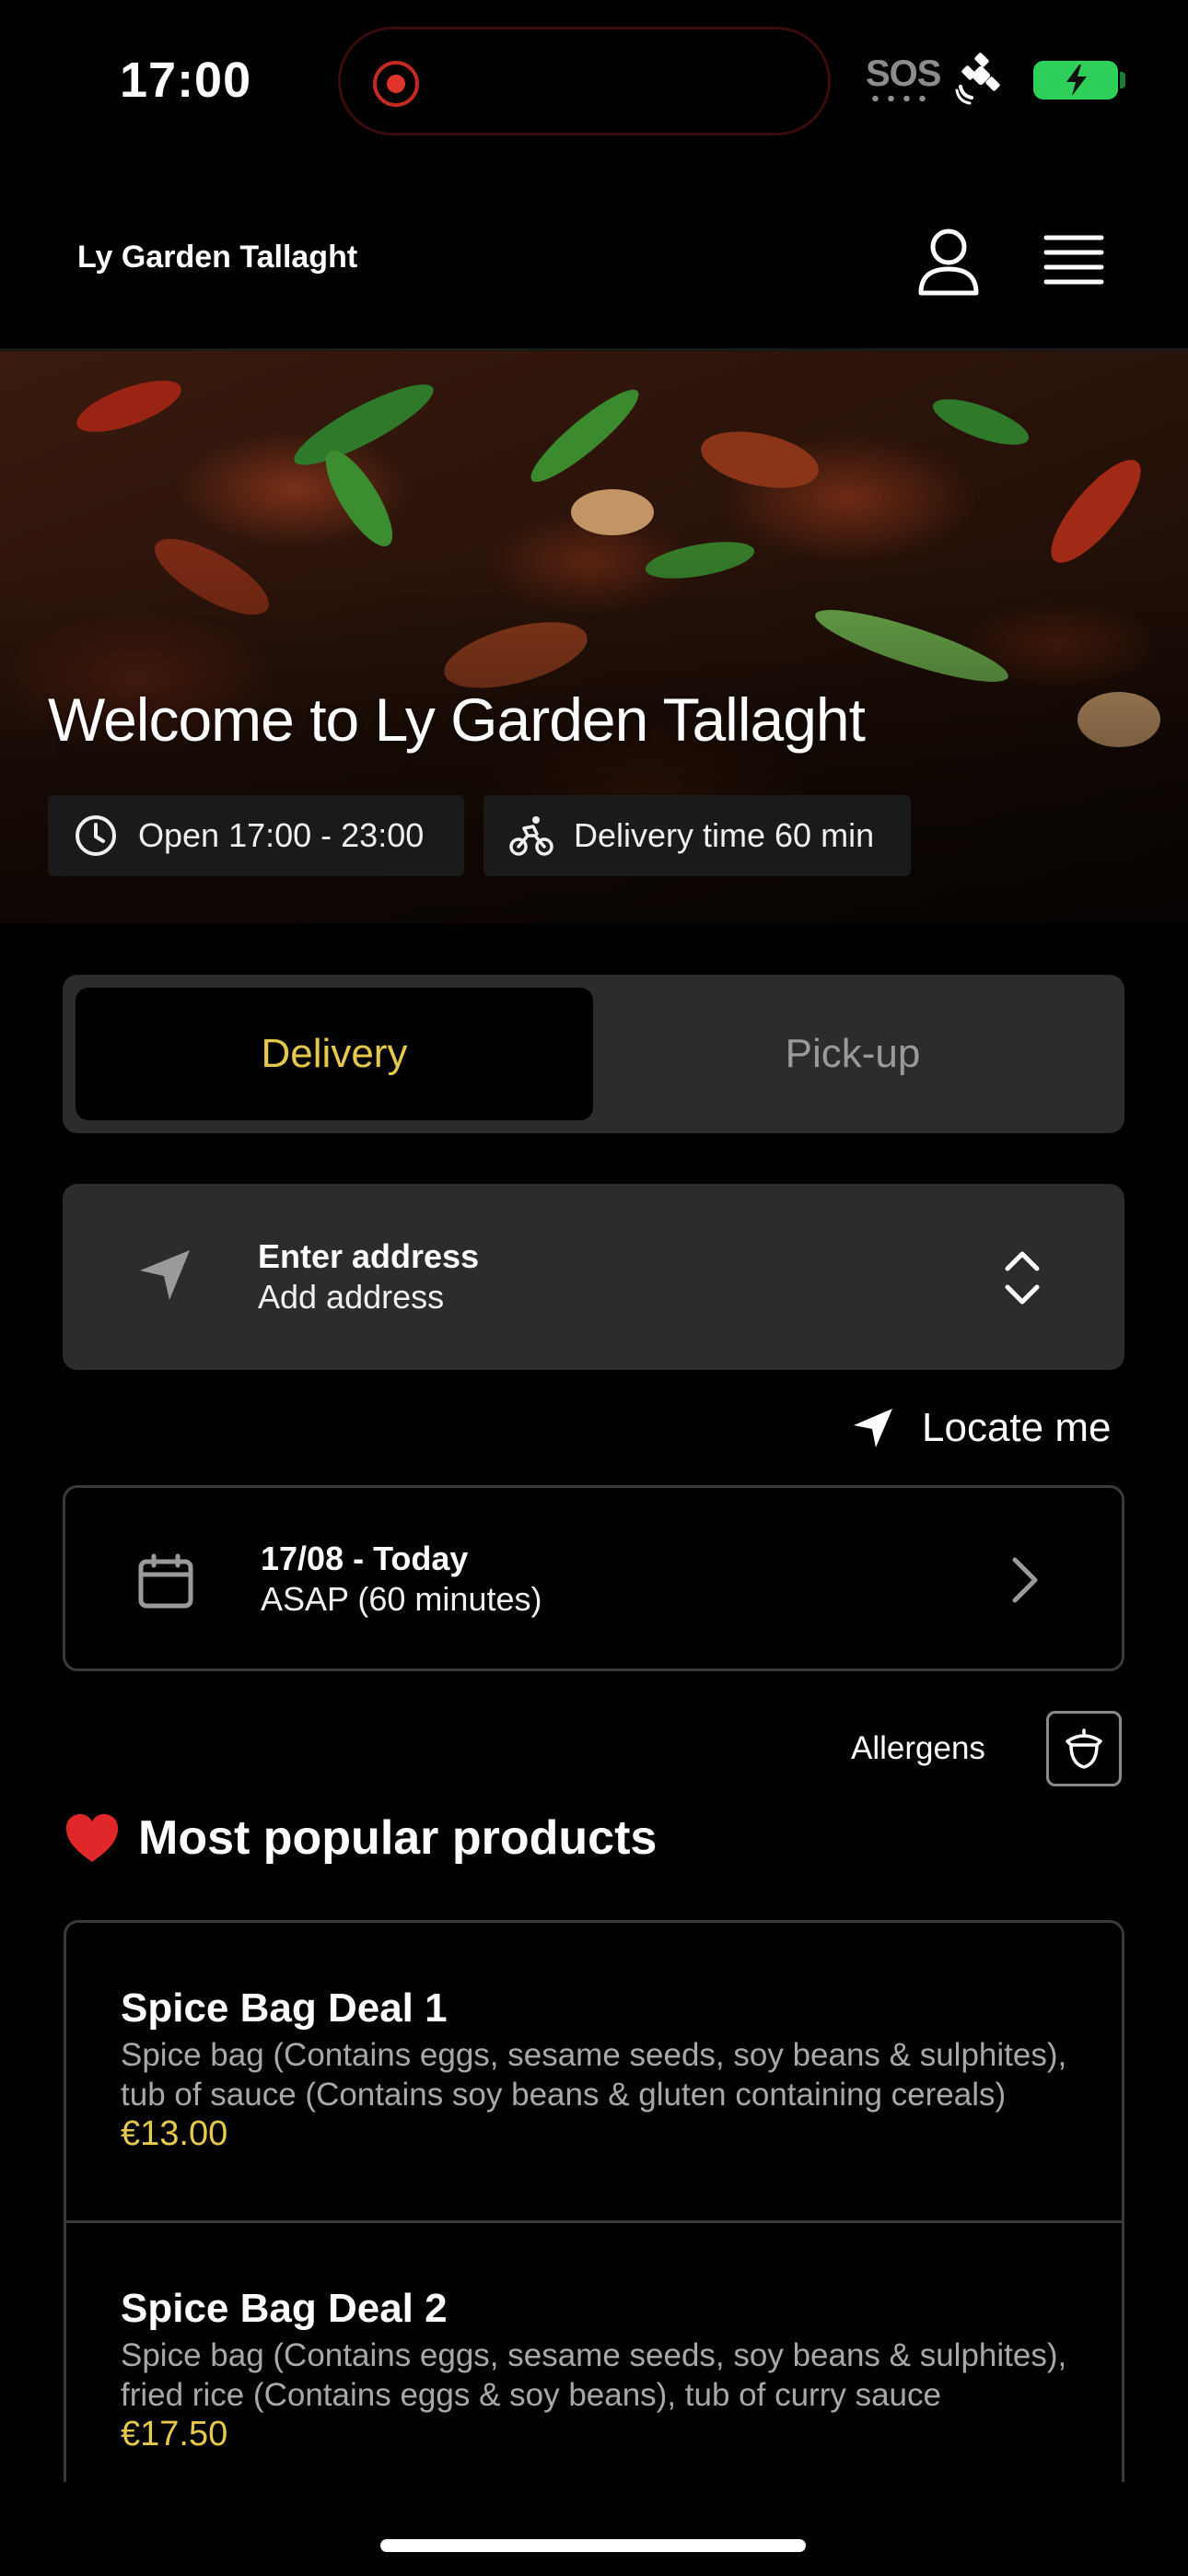 The width and height of the screenshot is (1188, 2576). I want to click on delivery-tab: Delivery, so click(335, 1054).